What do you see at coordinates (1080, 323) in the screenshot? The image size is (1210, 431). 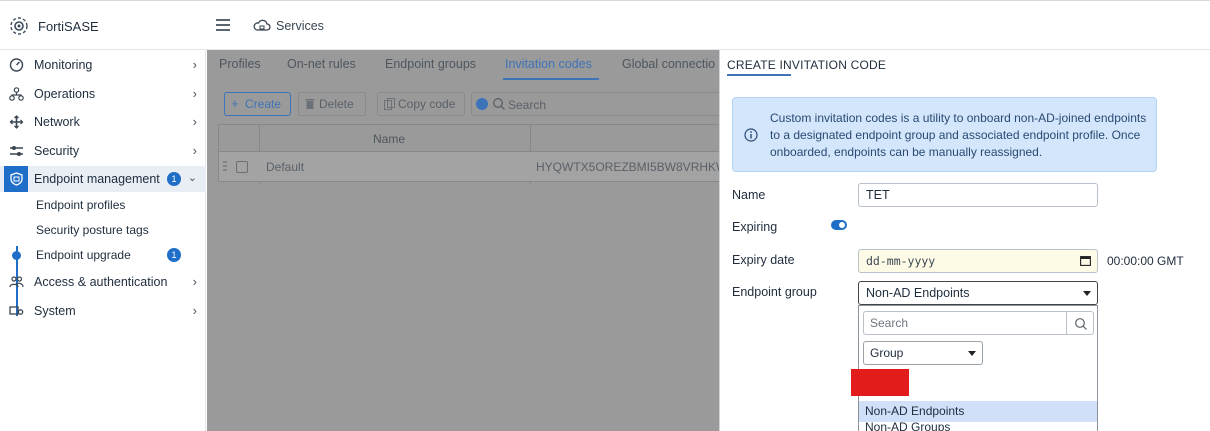 I see `dropdown-search-button` at bounding box center [1080, 323].